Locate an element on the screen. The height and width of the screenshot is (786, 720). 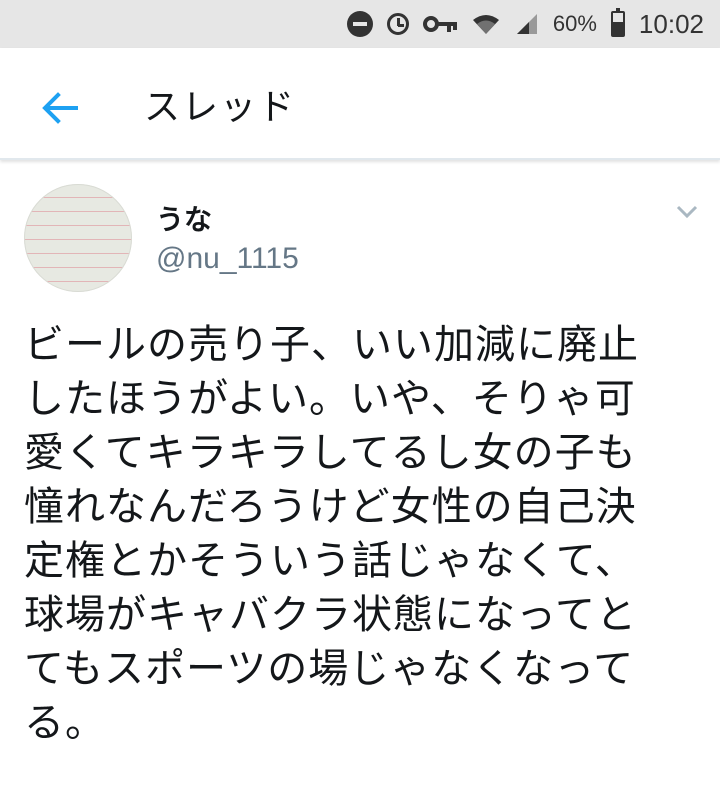
tweet-text-line: したほうがよい。いや、そりゃ可 is located at coordinates (330, 399).